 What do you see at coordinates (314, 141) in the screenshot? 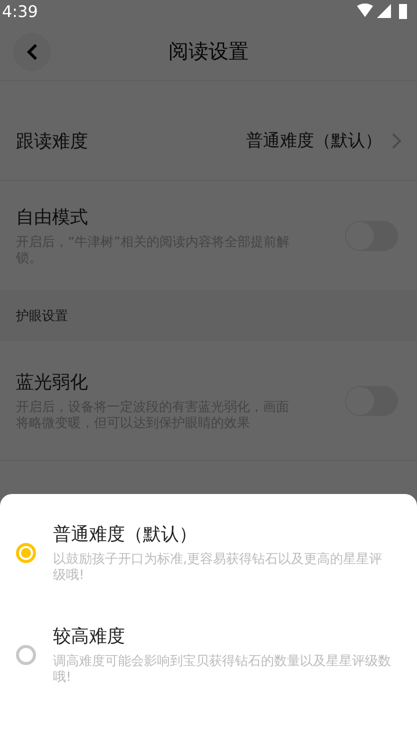
I see `setting-value: 普通难度（默认）` at bounding box center [314, 141].